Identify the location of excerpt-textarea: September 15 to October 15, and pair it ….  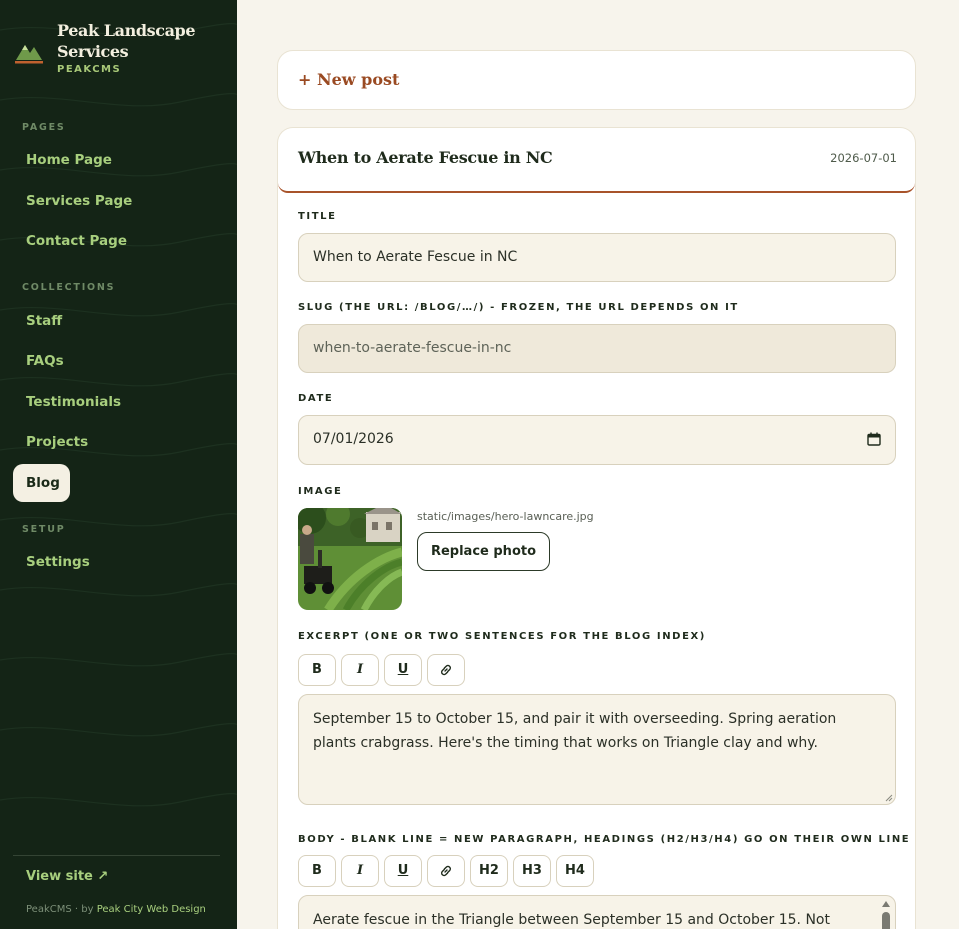
(597, 749).